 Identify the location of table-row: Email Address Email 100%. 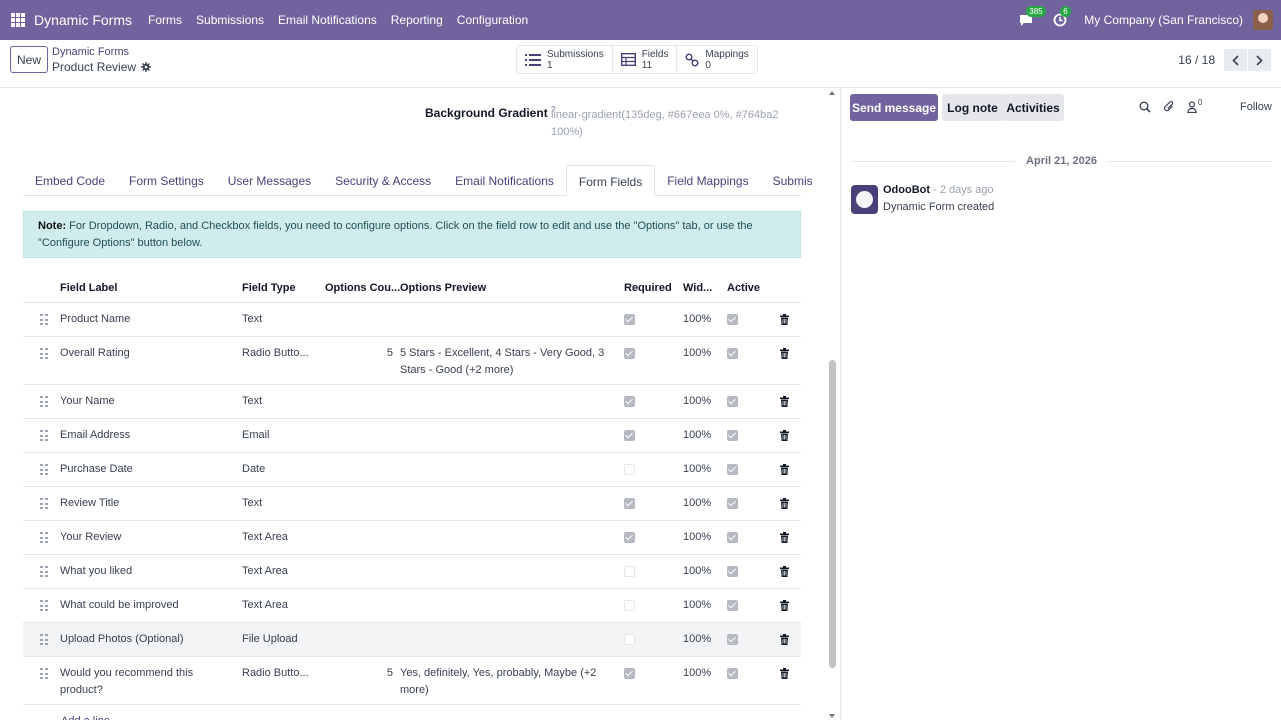
(412, 436).